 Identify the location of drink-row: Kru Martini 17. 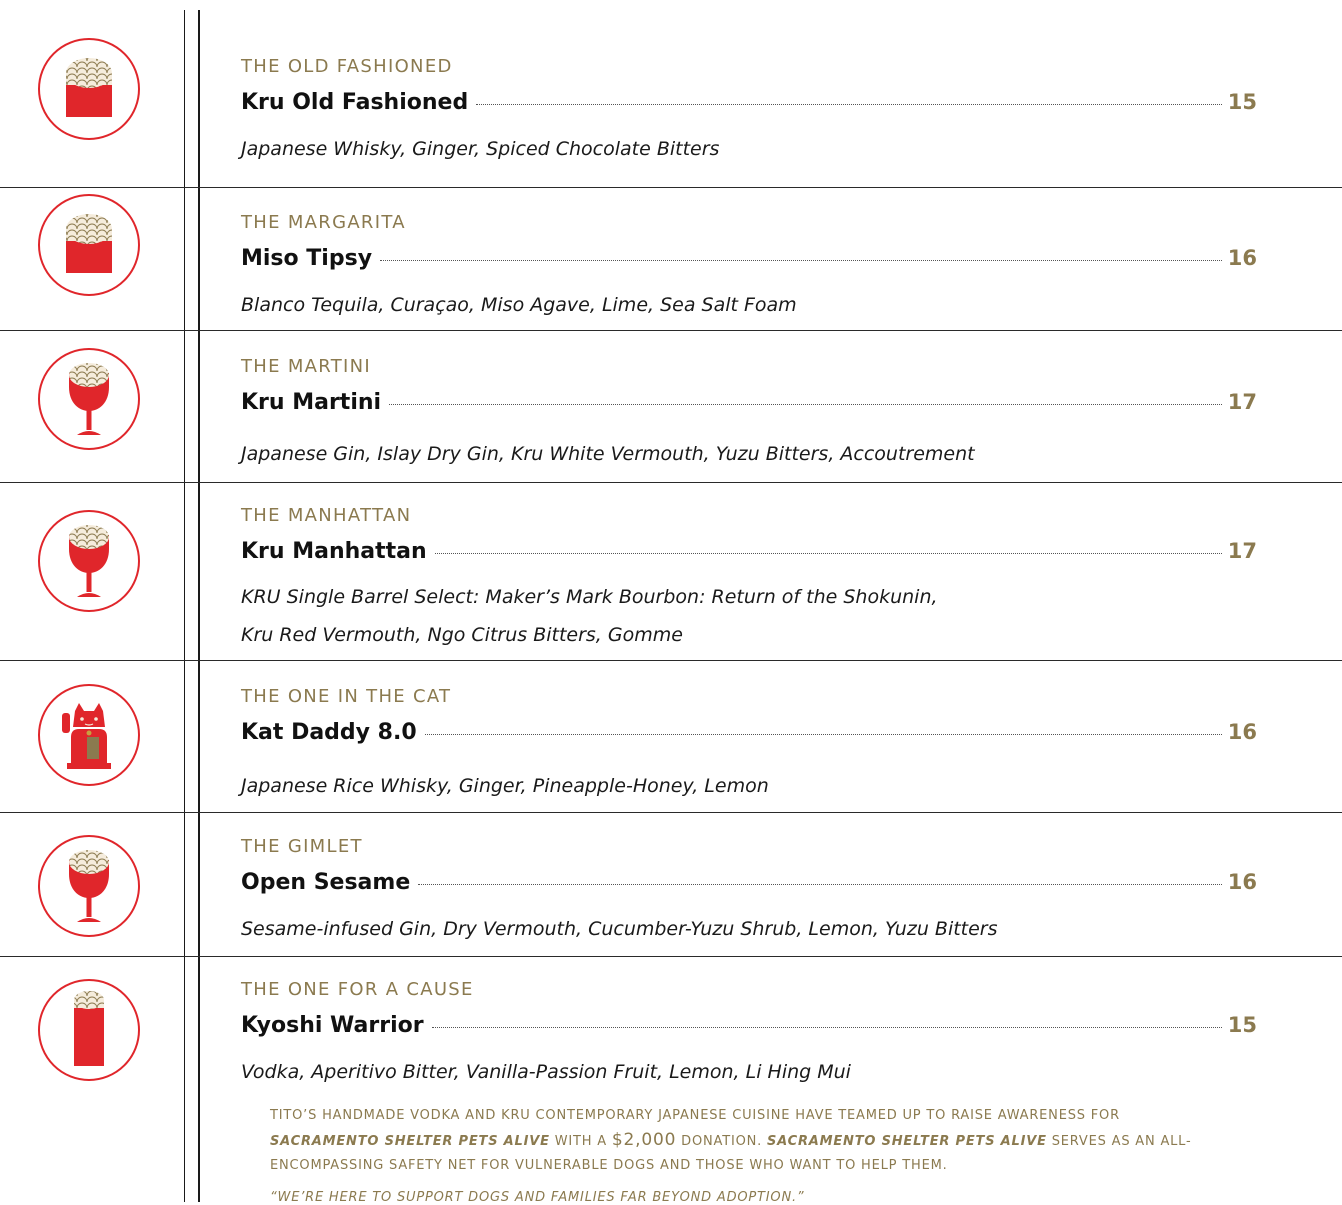
(749, 405).